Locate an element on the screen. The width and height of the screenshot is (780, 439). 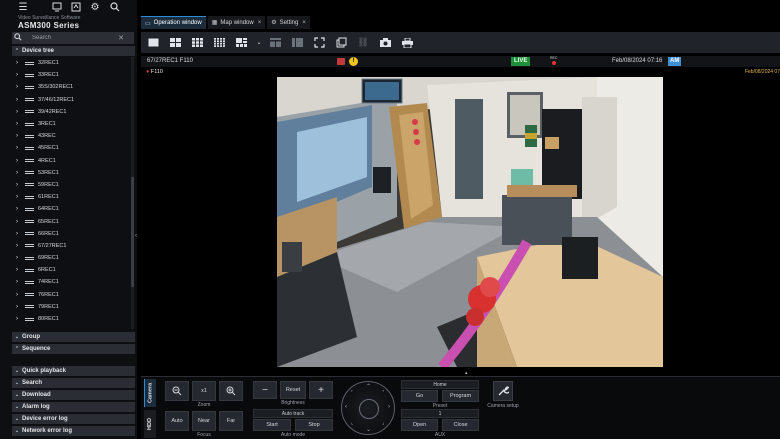
collapse-left-panel-icon: ‹ is located at coordinates (136, 236).